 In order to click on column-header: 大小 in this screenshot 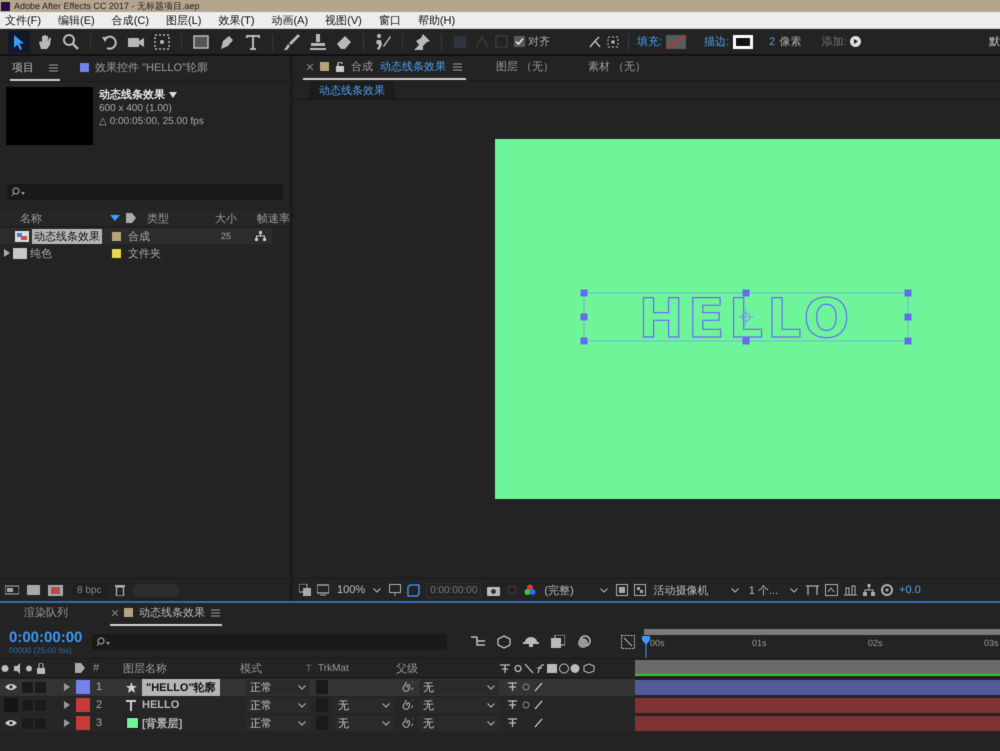, I will do `click(236, 218)`.